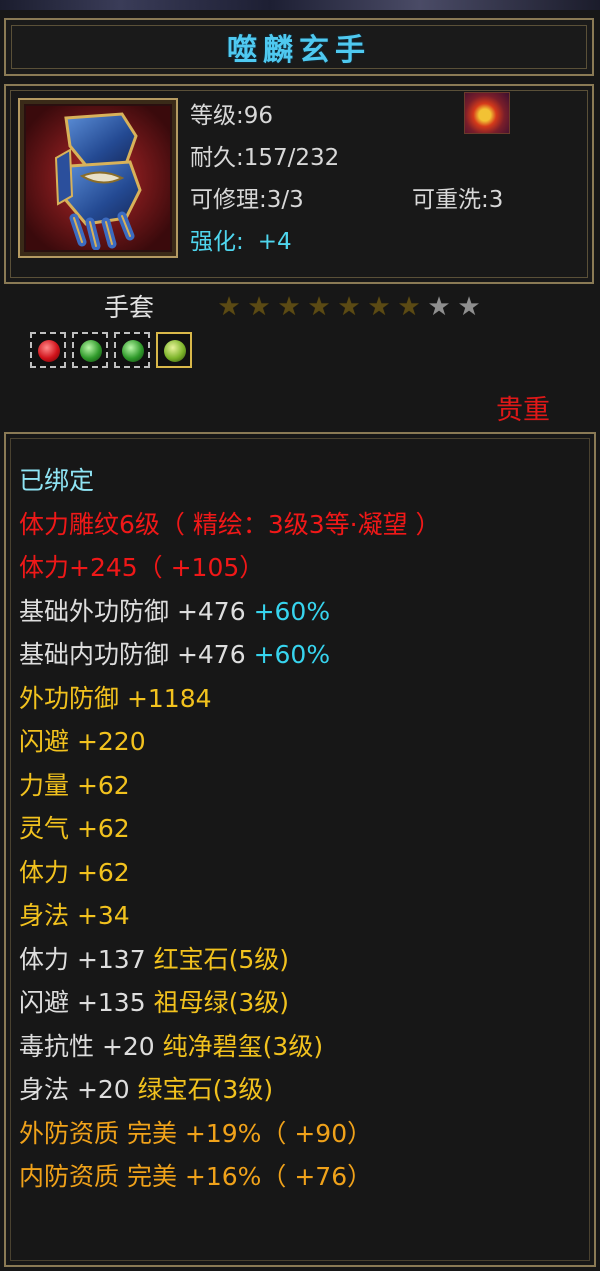 The image size is (600, 1271). I want to click on item-durability: 耐久:157/232, so click(265, 158).